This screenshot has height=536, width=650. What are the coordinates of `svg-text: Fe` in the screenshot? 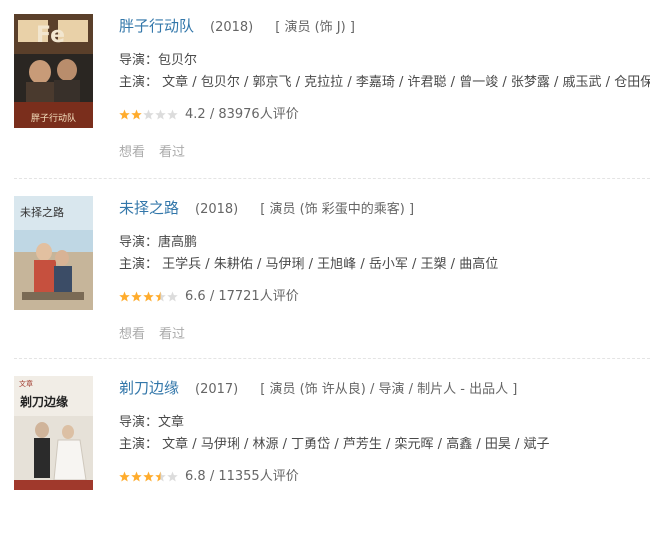 It's located at (50, 35).